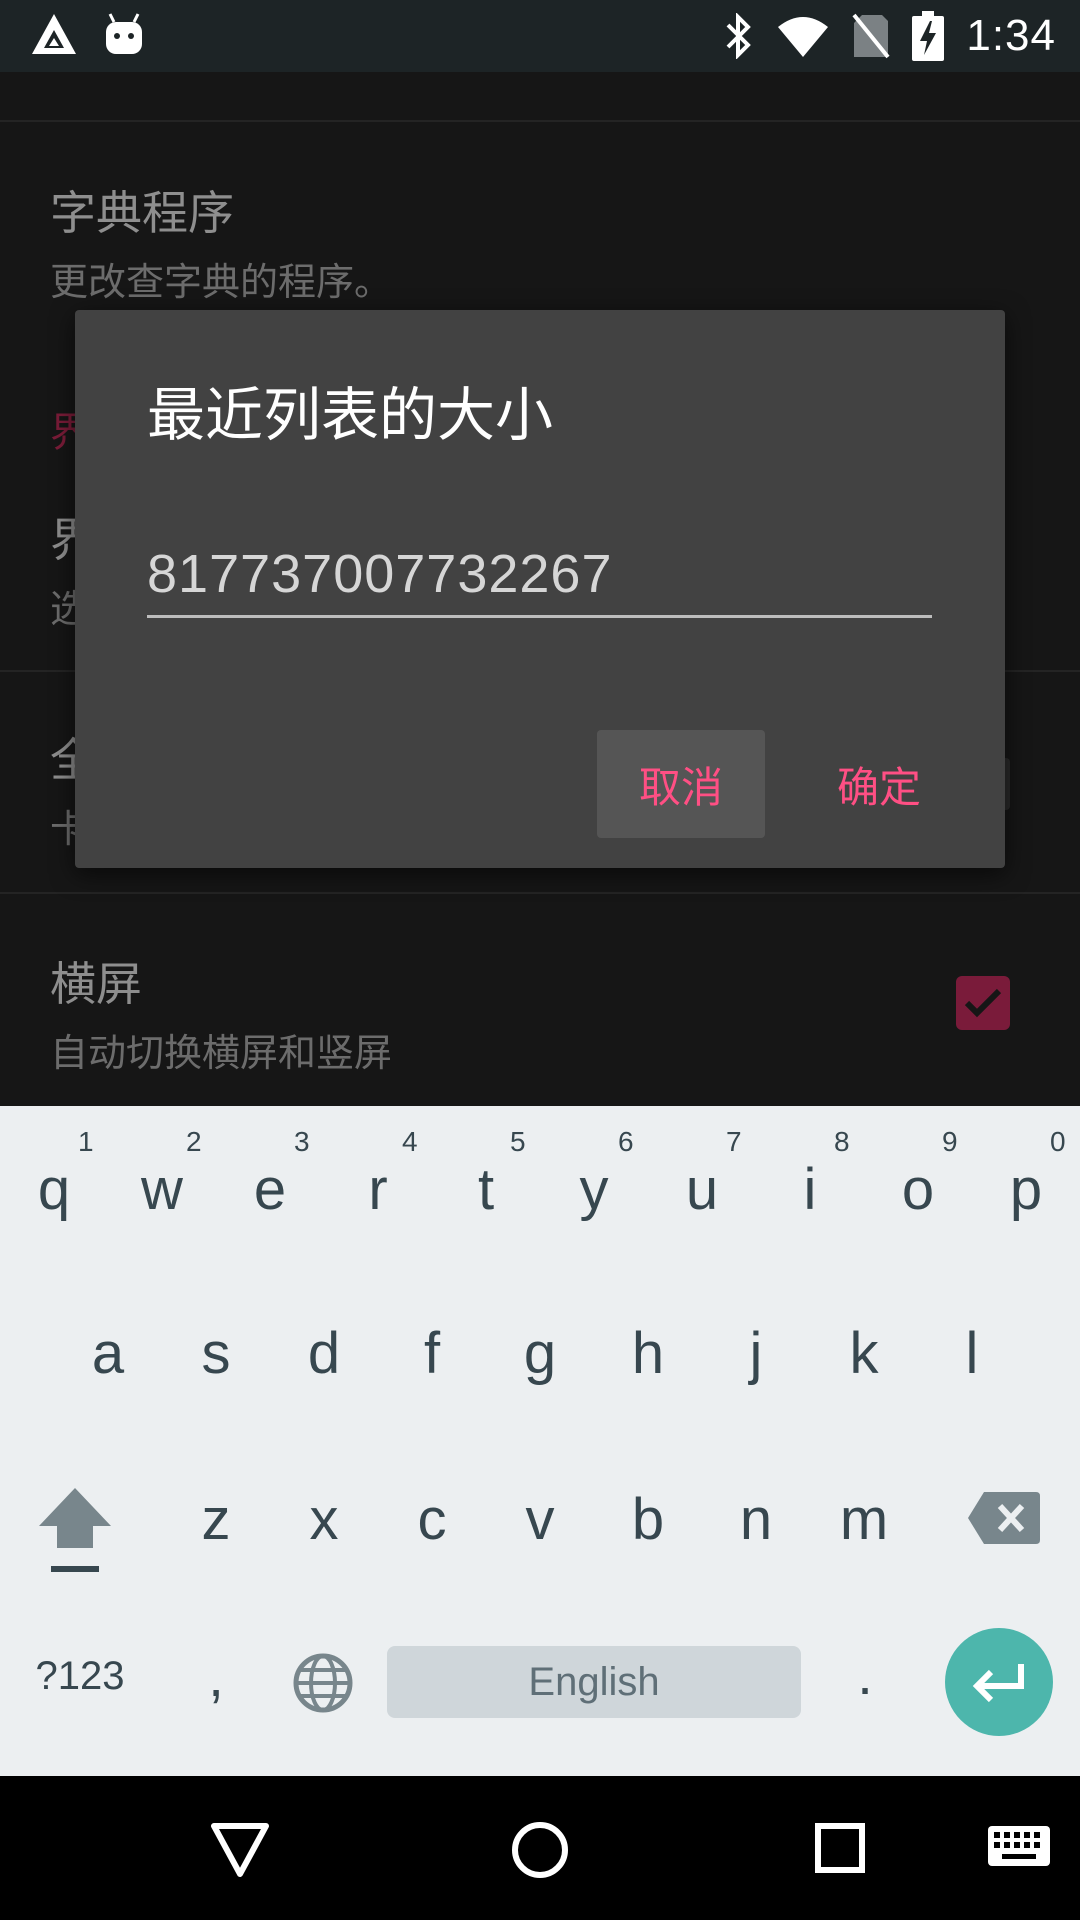 This screenshot has height=1920, width=1080. I want to click on shift-icon, so click(75, 1530).